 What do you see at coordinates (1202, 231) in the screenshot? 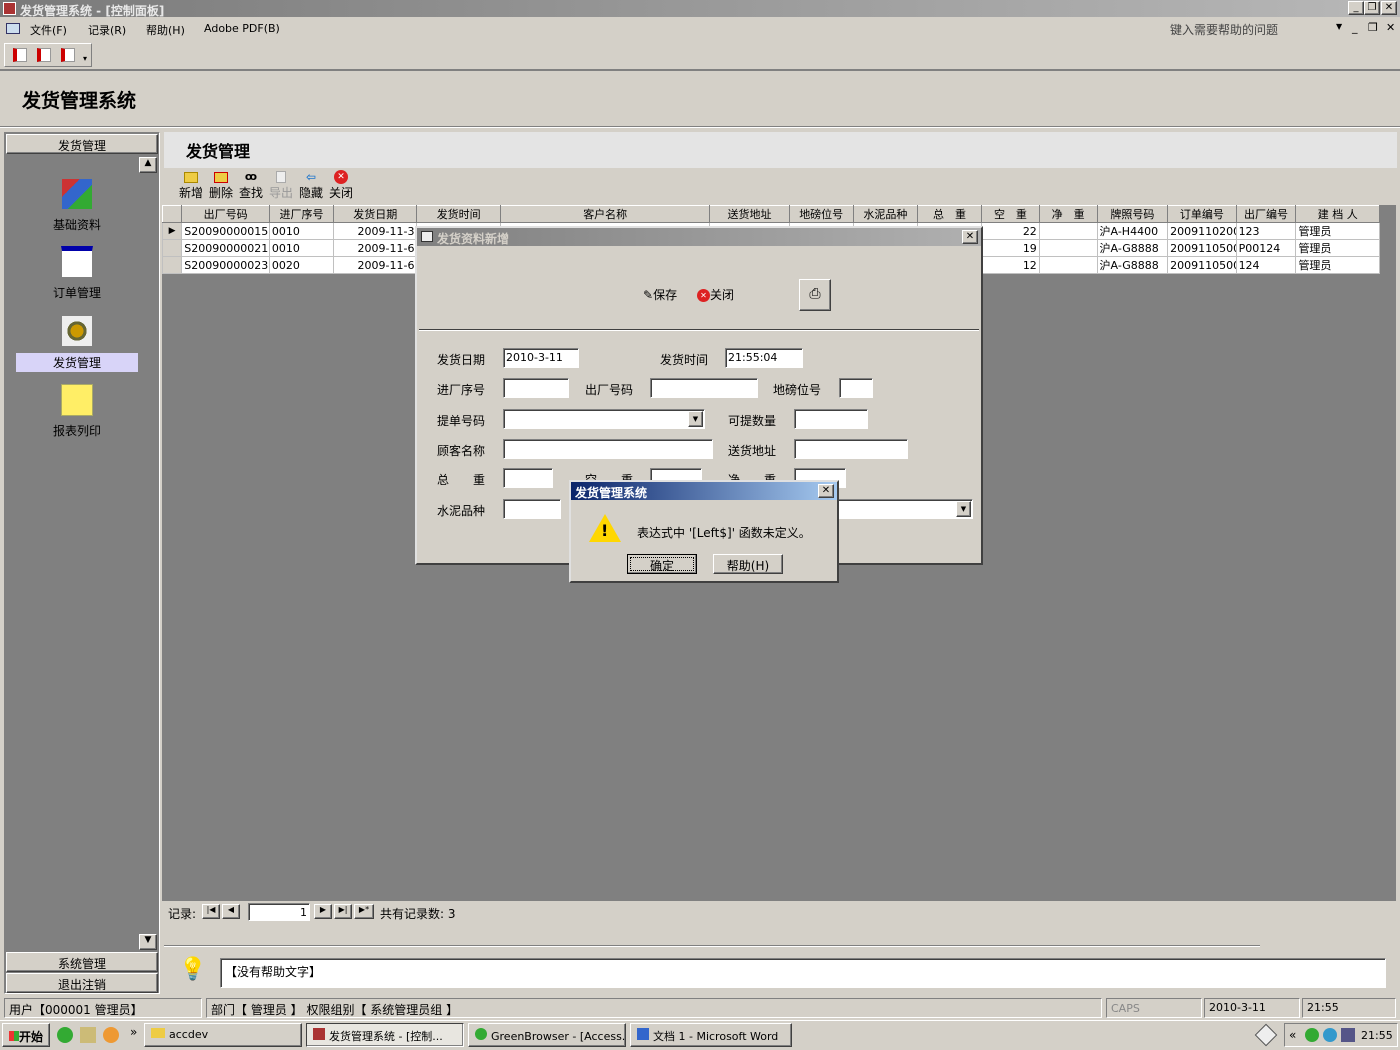
I see `table-cell: 200911020001` at bounding box center [1202, 231].